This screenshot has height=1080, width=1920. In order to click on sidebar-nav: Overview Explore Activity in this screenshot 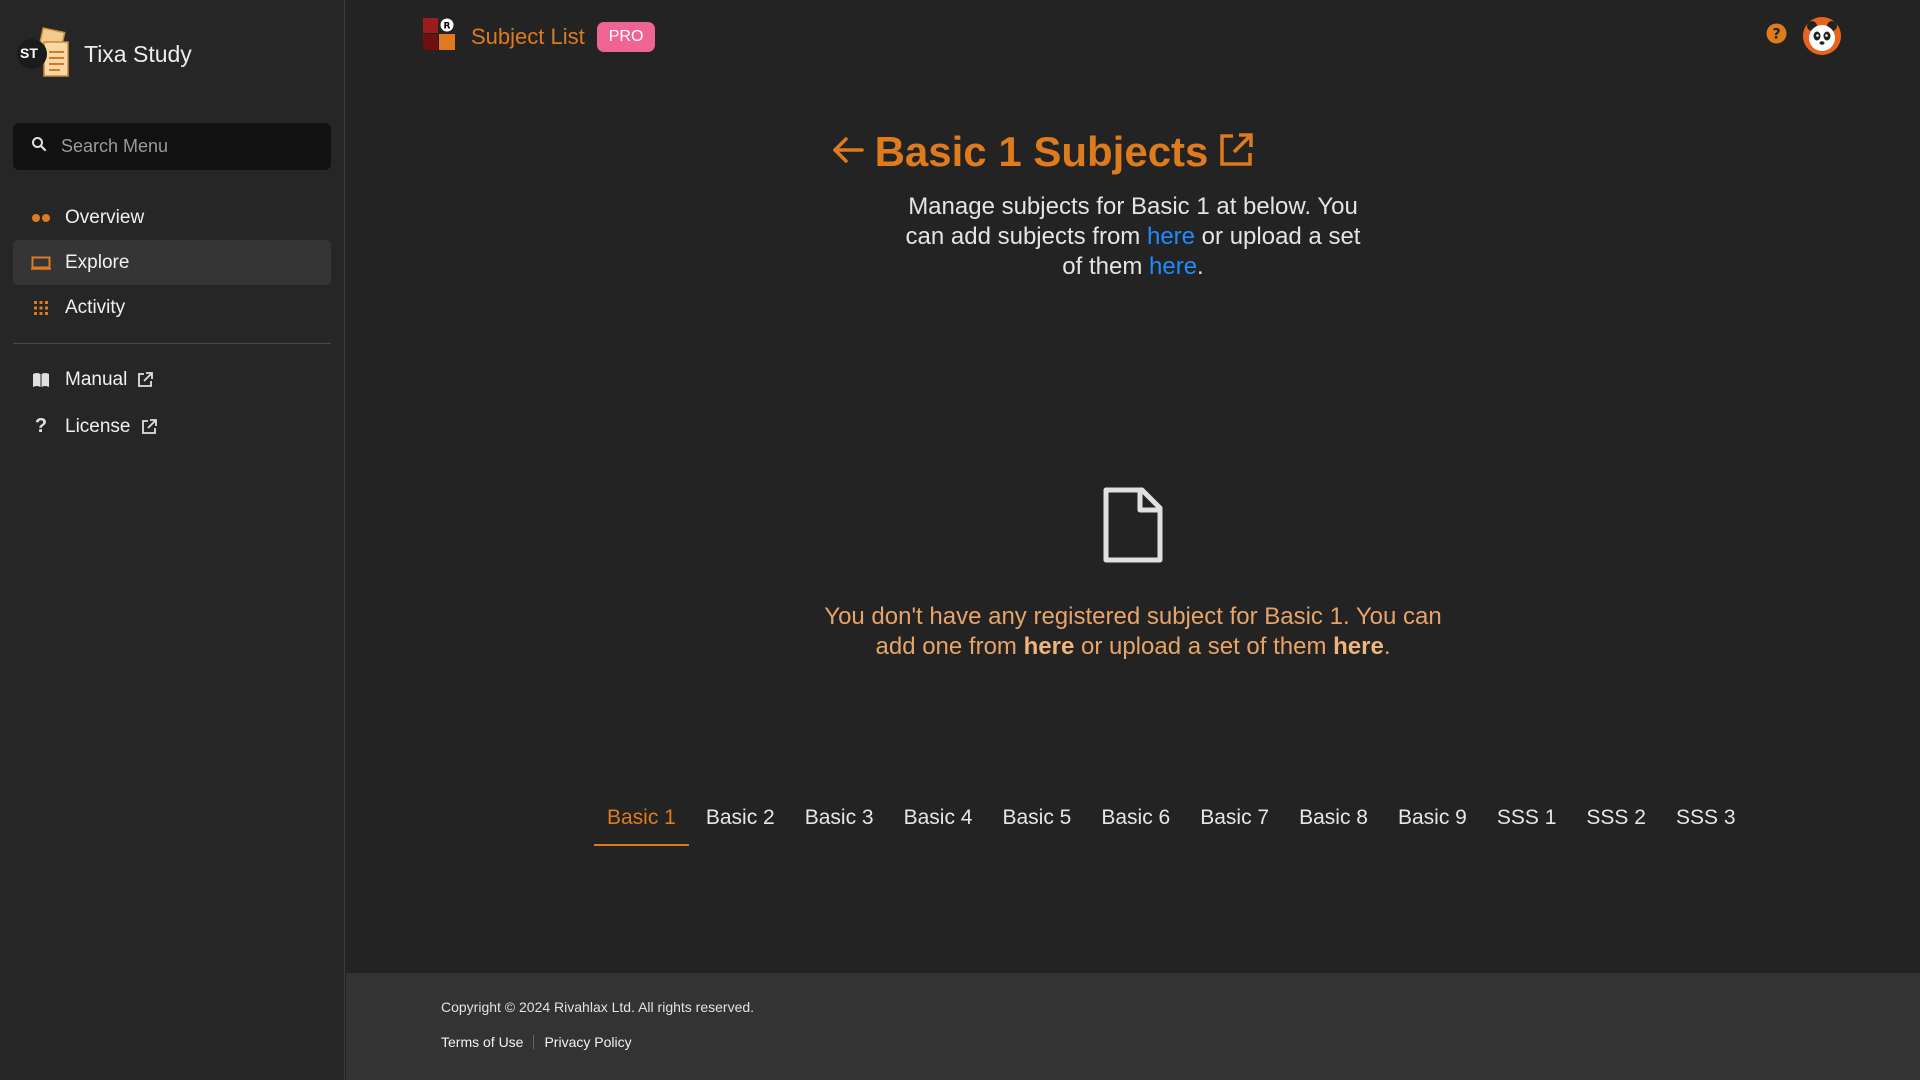, I will do `click(172, 262)`.